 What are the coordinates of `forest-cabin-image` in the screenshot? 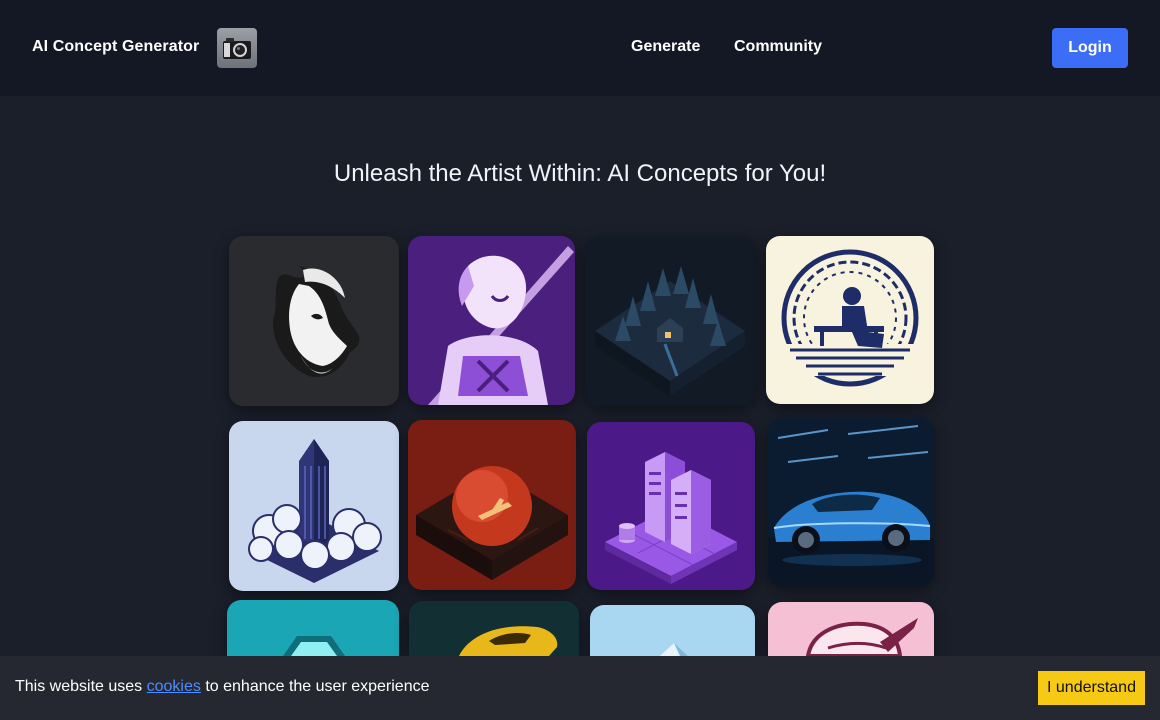 It's located at (670, 321).